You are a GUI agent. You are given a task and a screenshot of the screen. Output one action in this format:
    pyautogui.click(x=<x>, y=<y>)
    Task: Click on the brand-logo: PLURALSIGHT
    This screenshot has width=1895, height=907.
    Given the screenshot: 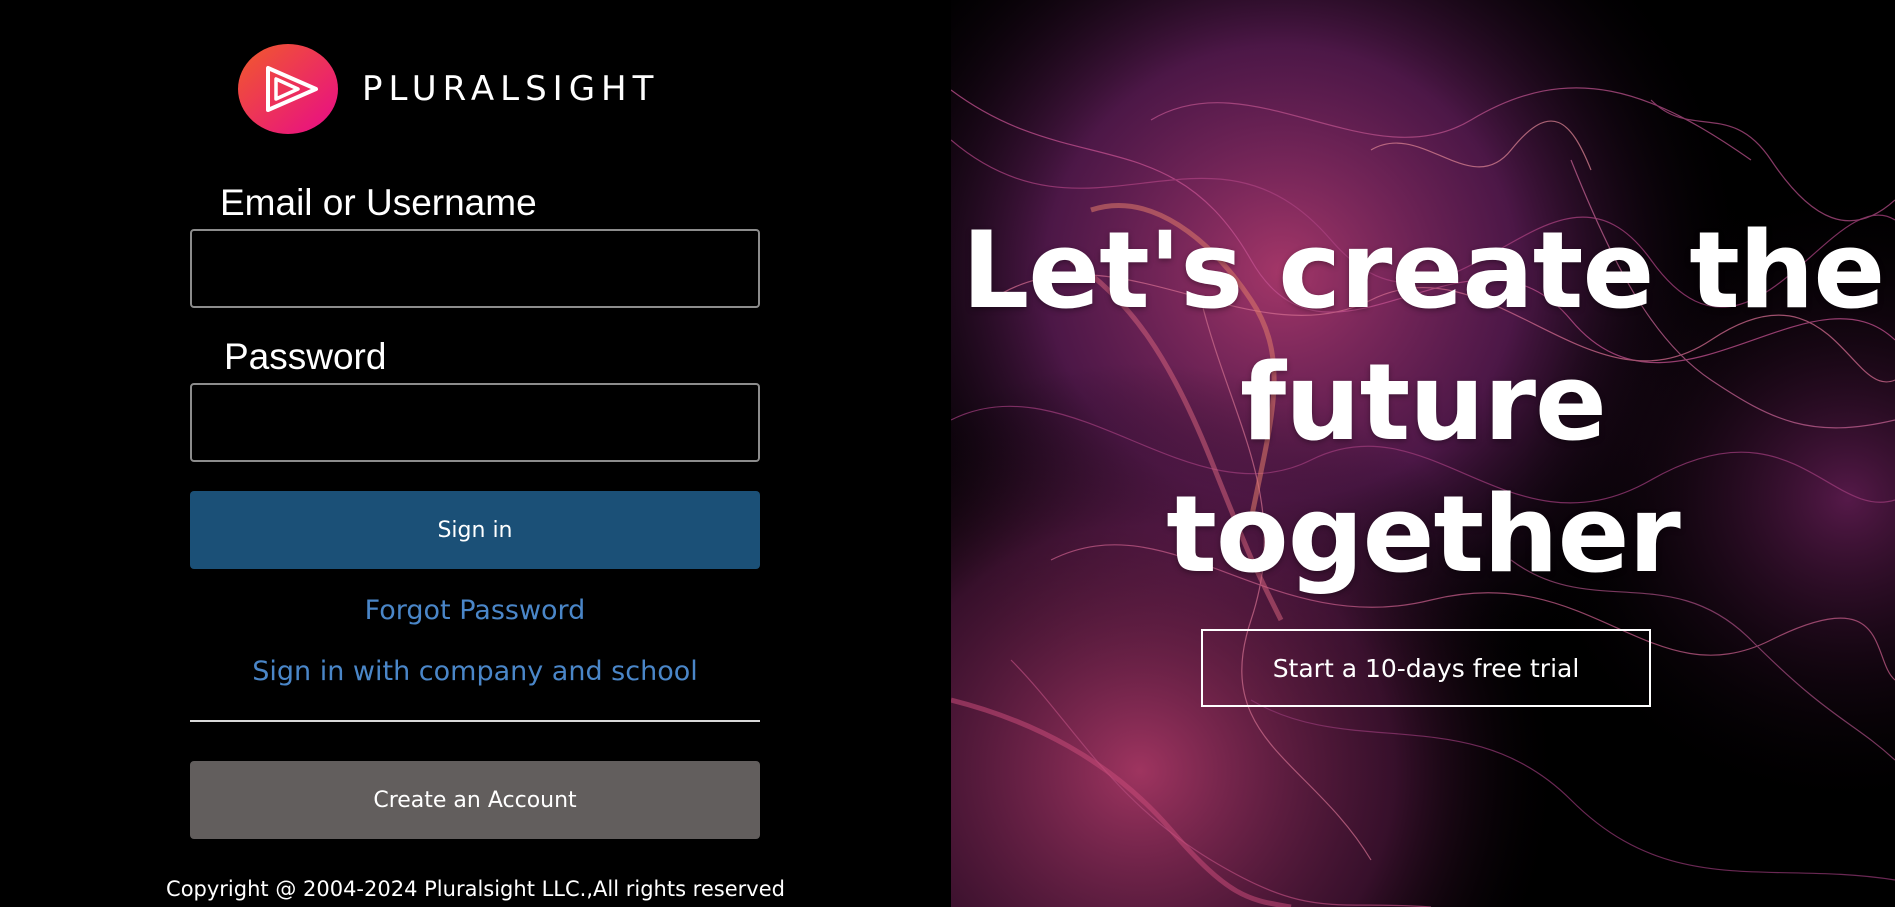 What is the action you would take?
    pyautogui.click(x=448, y=89)
    